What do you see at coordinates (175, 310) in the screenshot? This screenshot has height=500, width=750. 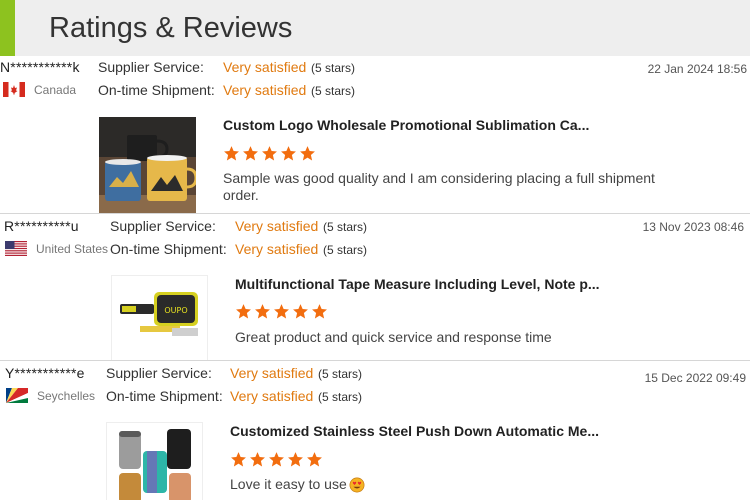 I see `svg-text: OUPO` at bounding box center [175, 310].